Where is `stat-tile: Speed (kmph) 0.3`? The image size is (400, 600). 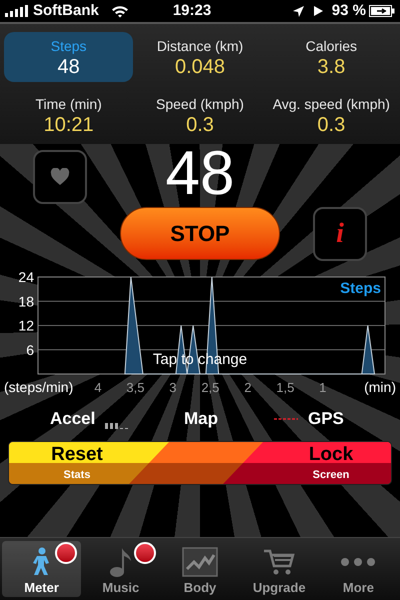 stat-tile: Speed (kmph) 0.3 is located at coordinates (200, 115).